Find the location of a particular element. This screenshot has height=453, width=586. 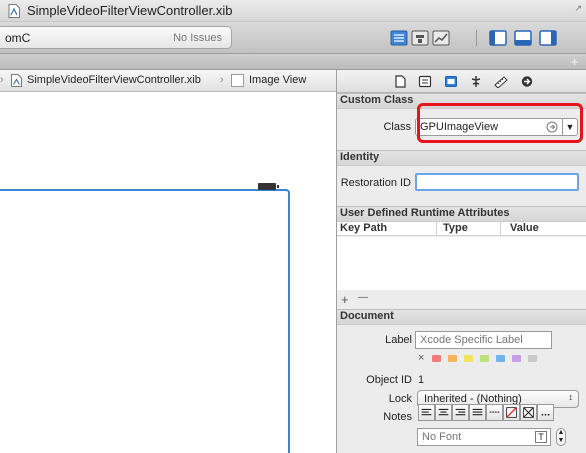

object-id-value: 1 is located at coordinates (421, 380).